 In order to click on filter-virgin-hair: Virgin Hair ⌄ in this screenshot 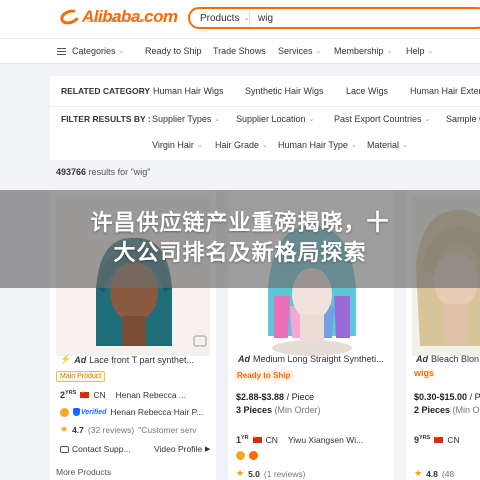, I will do `click(177, 145)`.